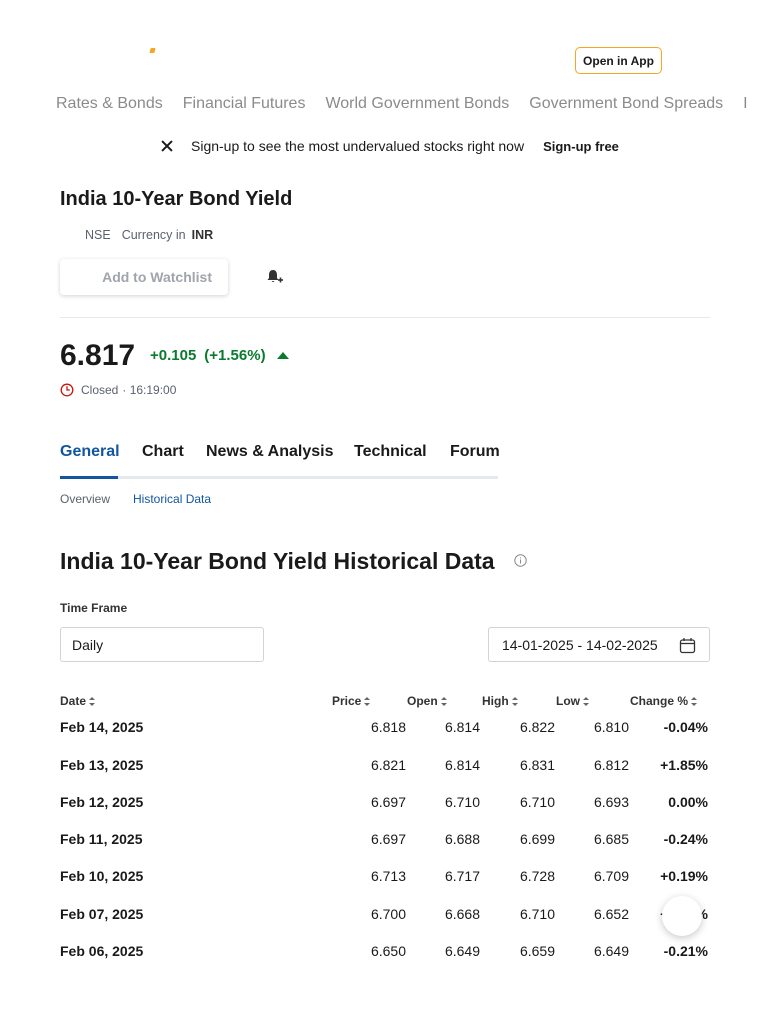 The image size is (768, 1024). I want to click on signup-free-link: Sign-up free, so click(581, 146).